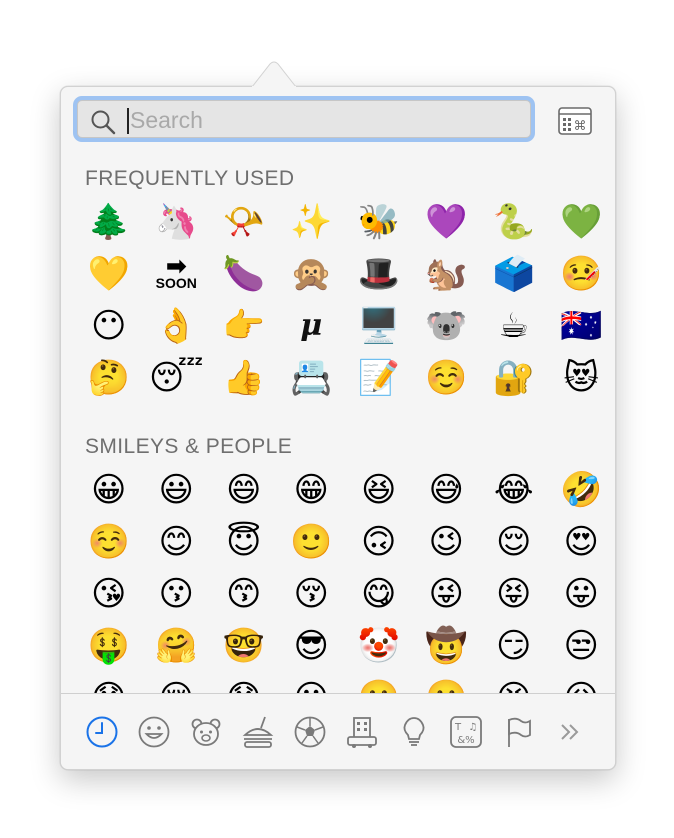  What do you see at coordinates (447, 326) in the screenshot?
I see `emoji-cell: 🐨` at bounding box center [447, 326].